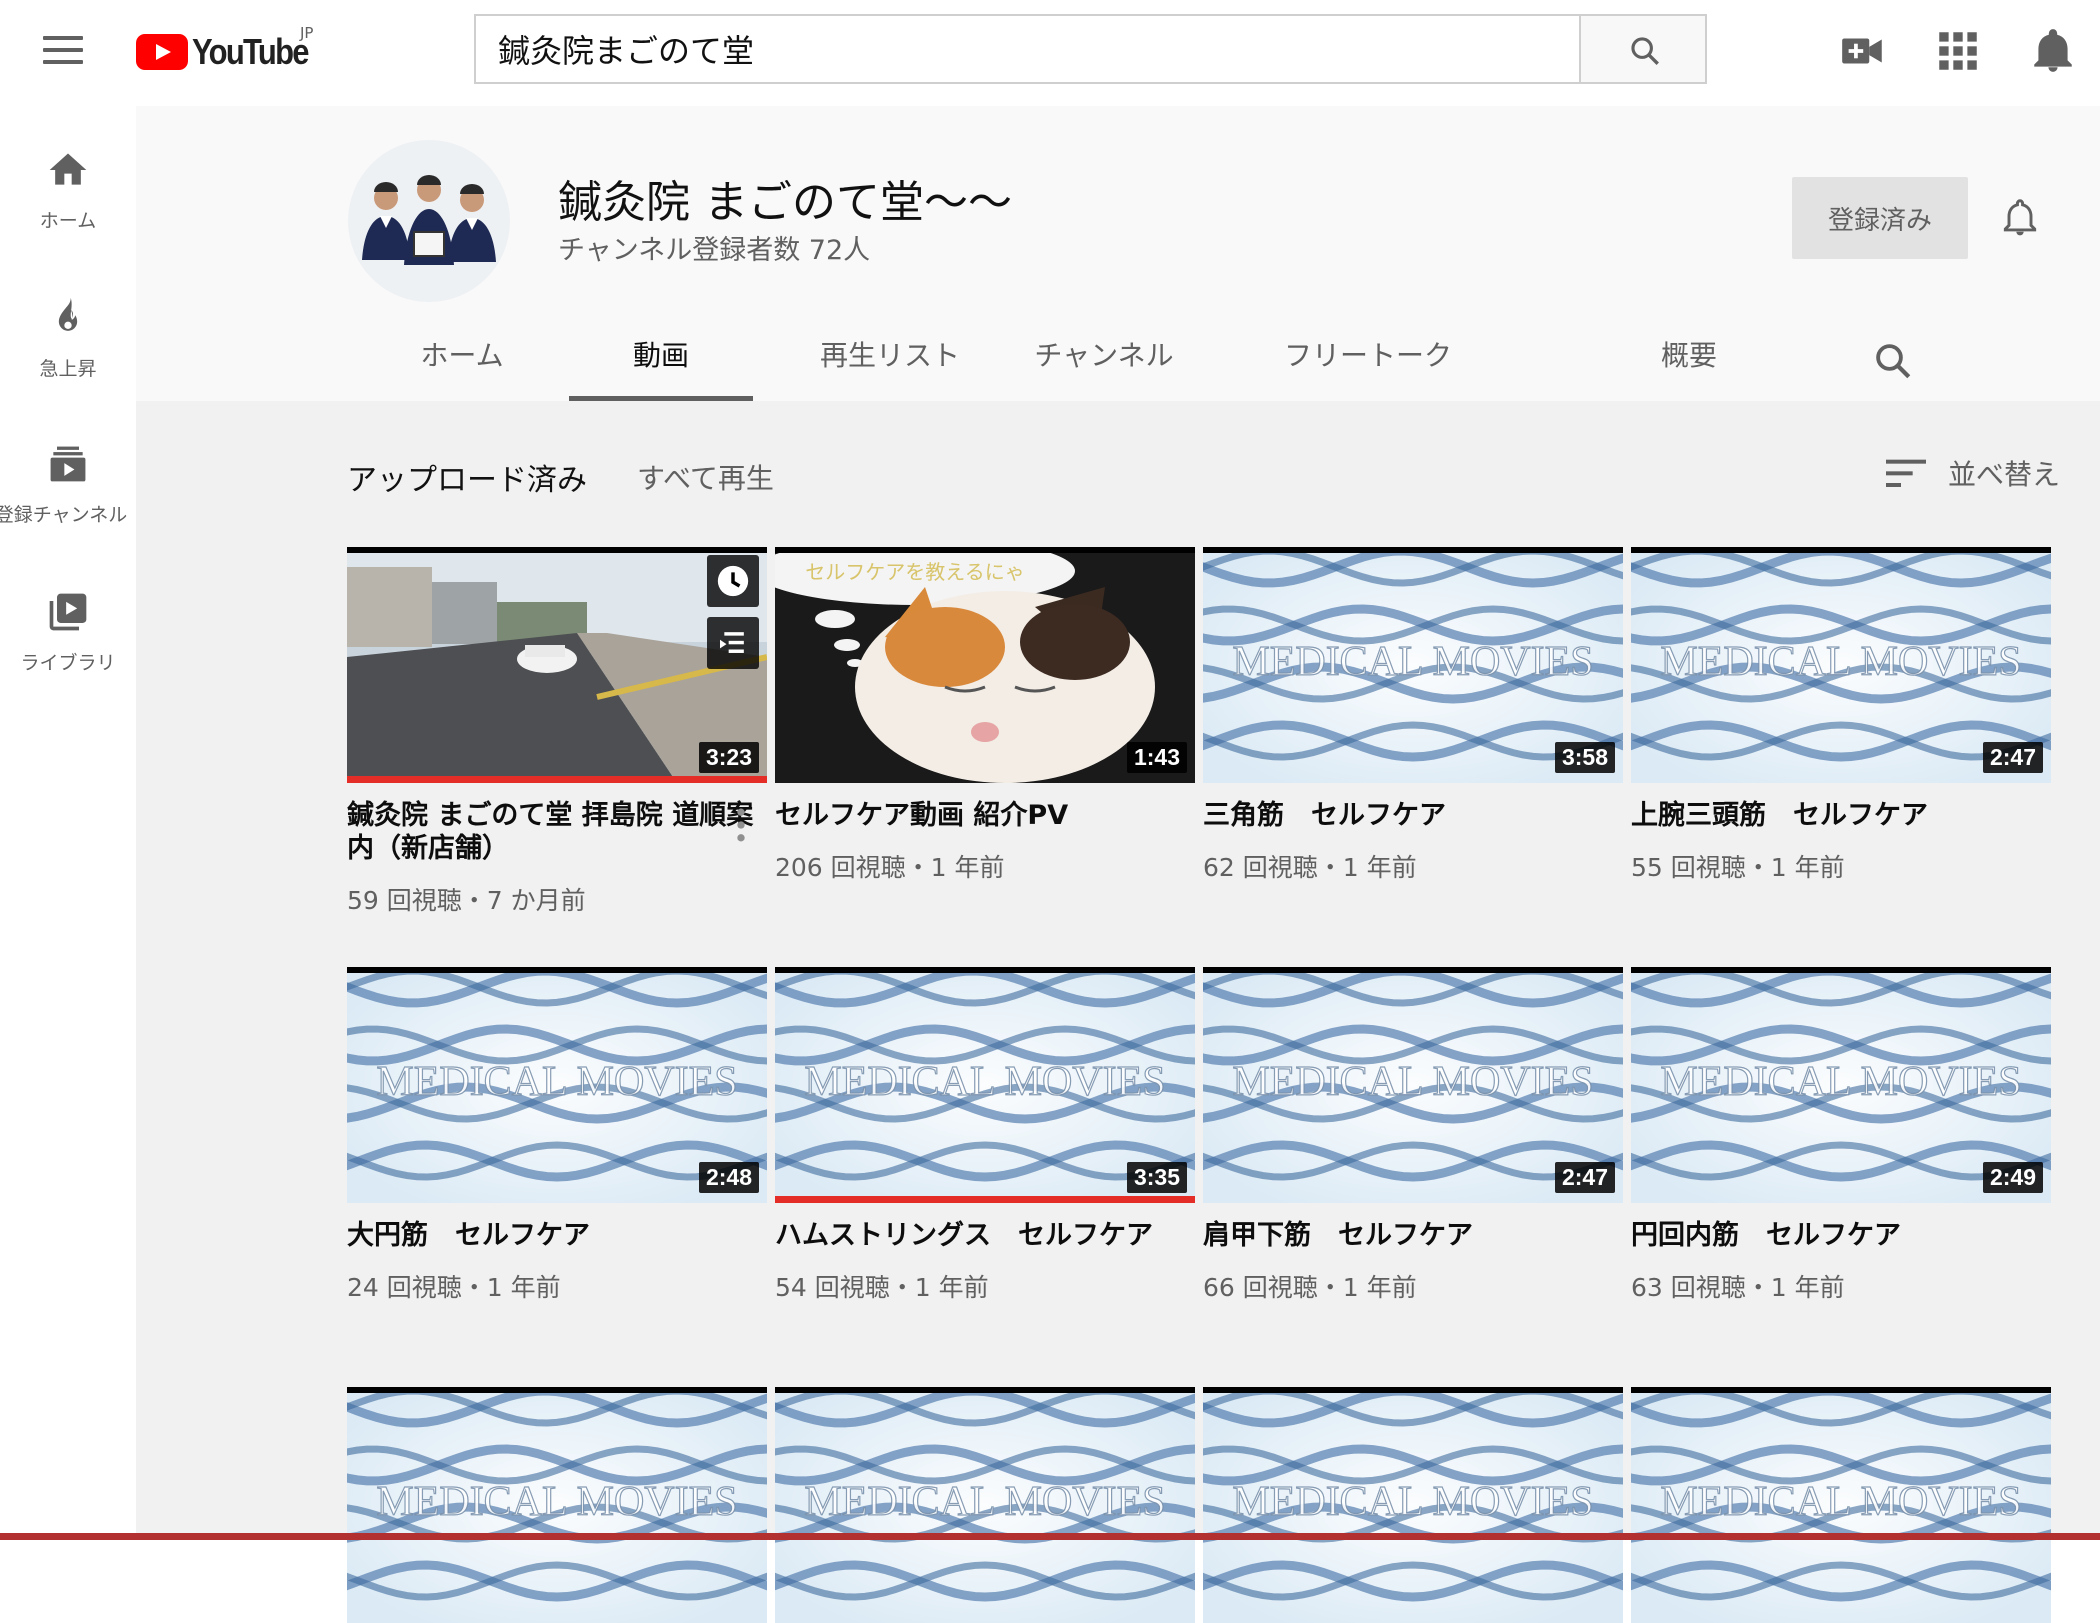 Image resolution: width=2100 pixels, height=1623 pixels. Describe the element at coordinates (1104, 359) in the screenshot. I see `tab-channels: チャンネル` at that location.